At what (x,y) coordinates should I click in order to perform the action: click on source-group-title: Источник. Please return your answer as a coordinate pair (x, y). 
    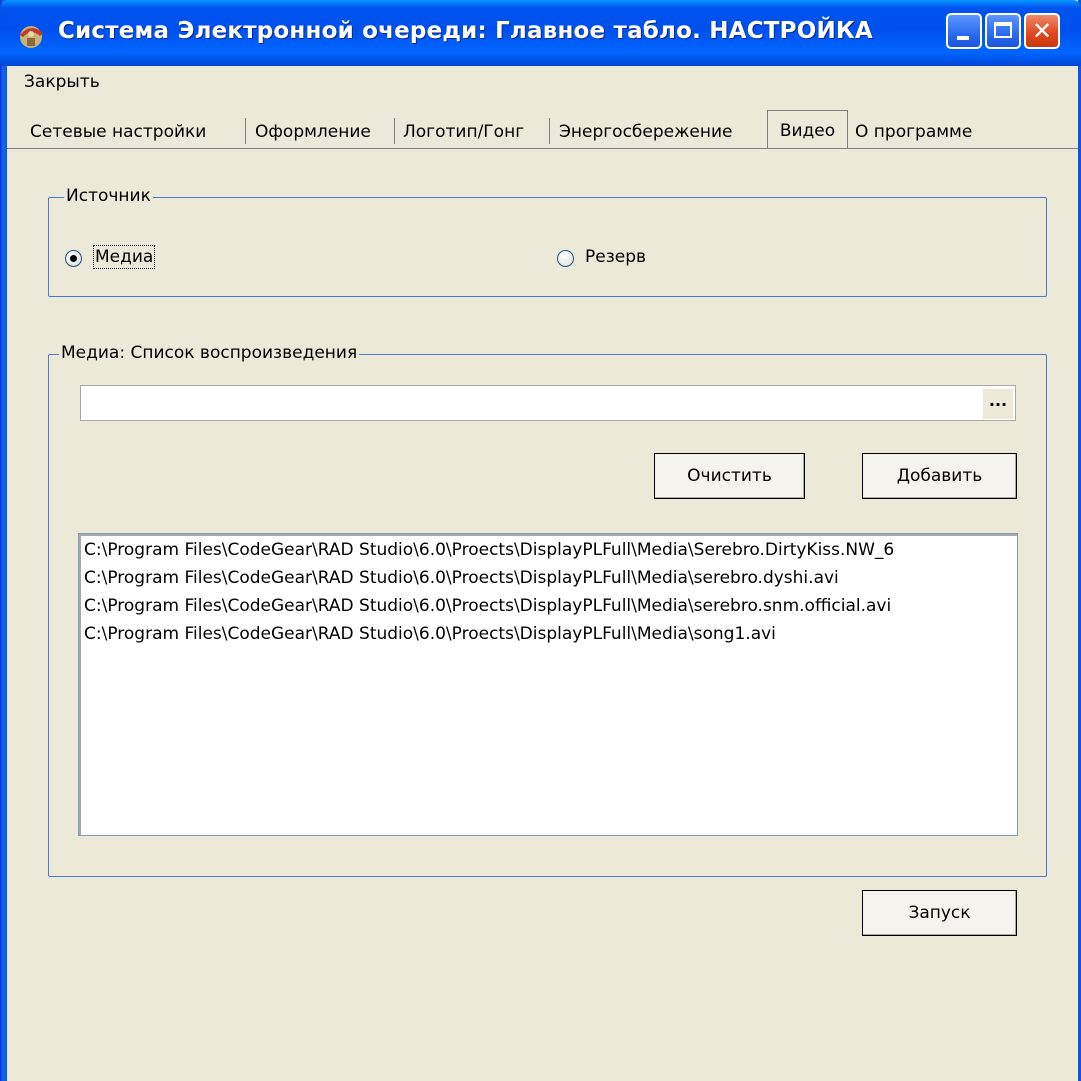
    Looking at the image, I should click on (108, 196).